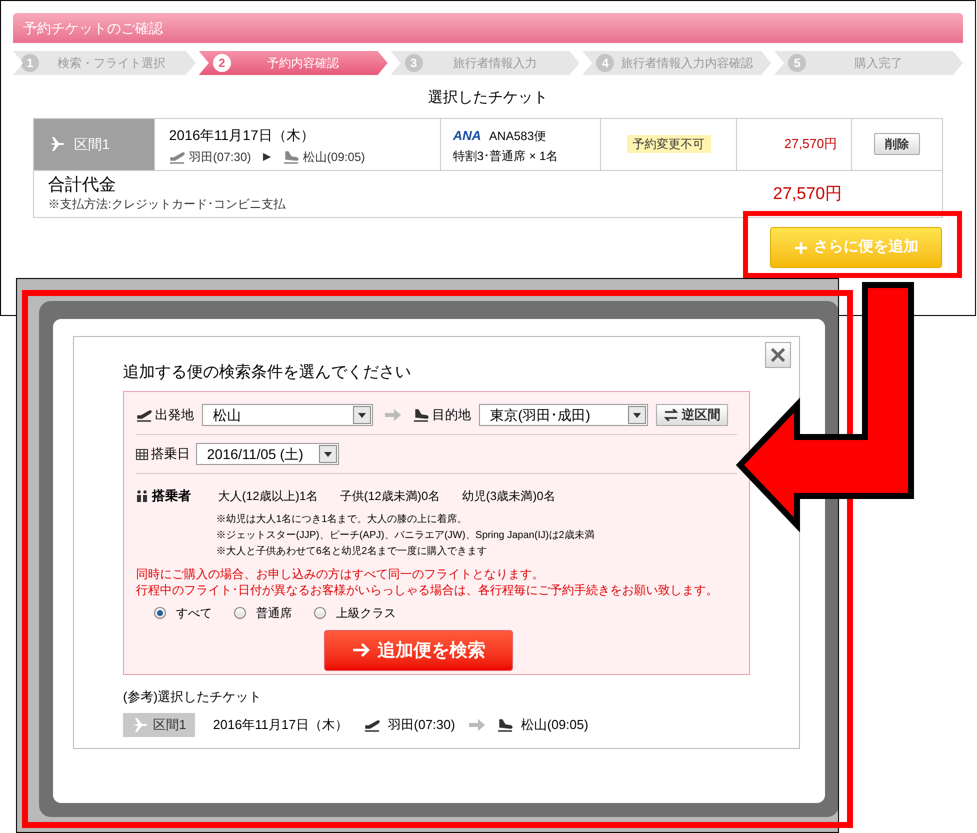  I want to click on passenger-count: 幼児(3歳未満)0名, so click(509, 496).